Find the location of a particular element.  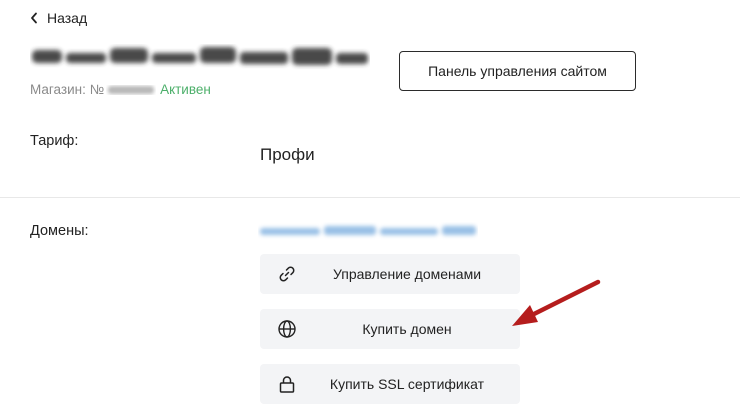

shop-info-line: Магазин: № Активен is located at coordinates (120, 89).